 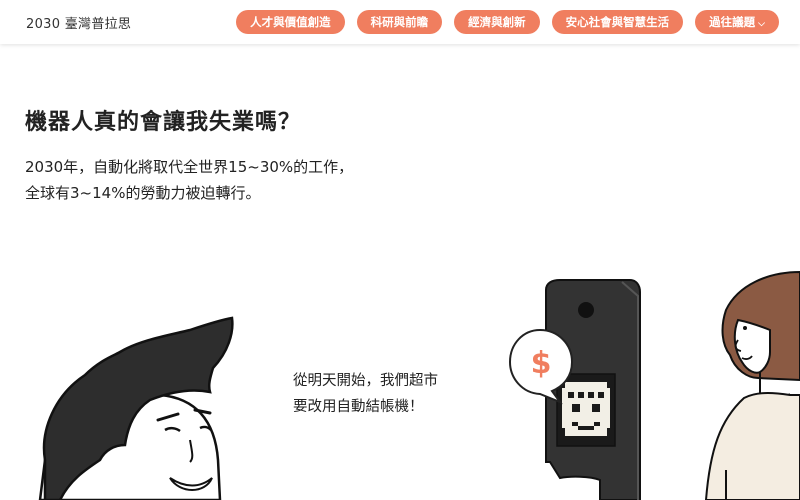 I want to click on nav-label: 經濟與創新, so click(x=497, y=22).